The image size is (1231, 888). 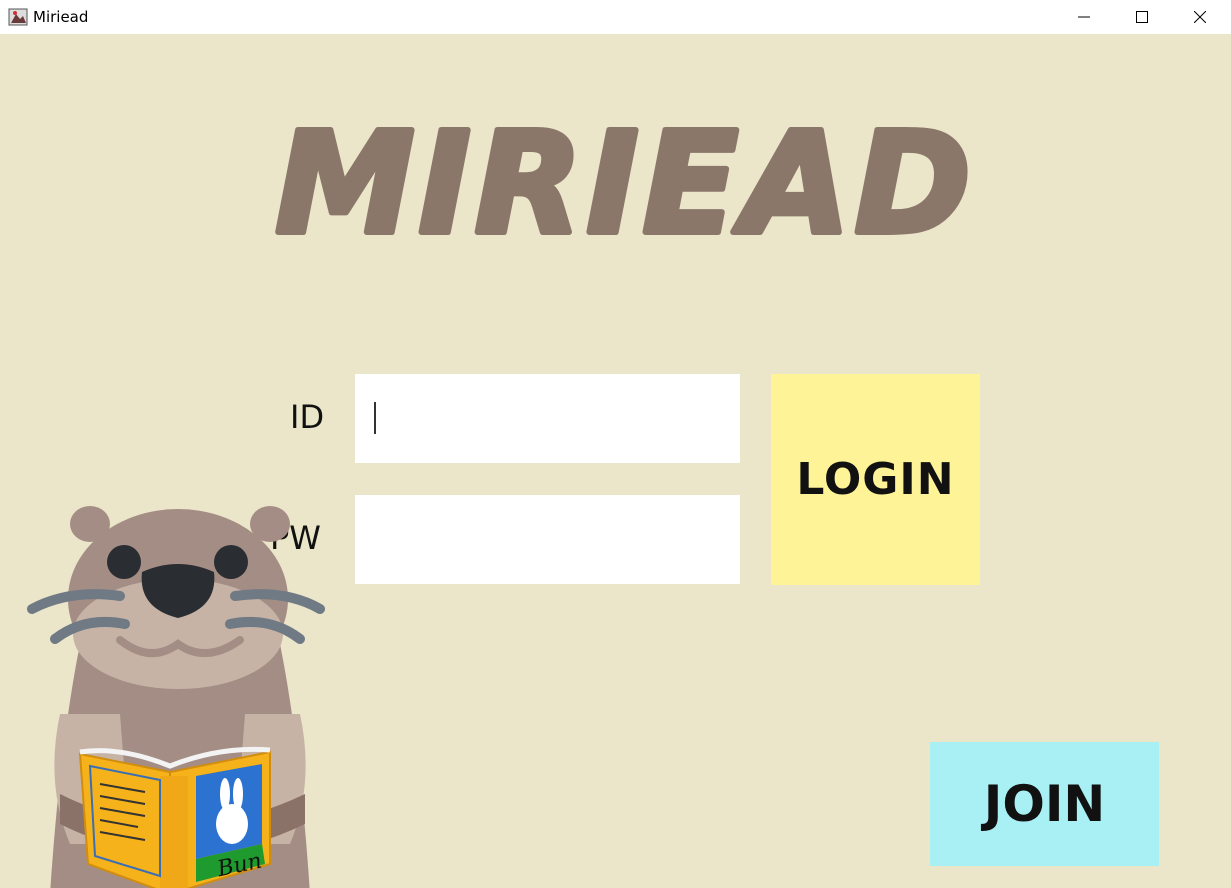 I want to click on id-input, so click(x=547, y=418).